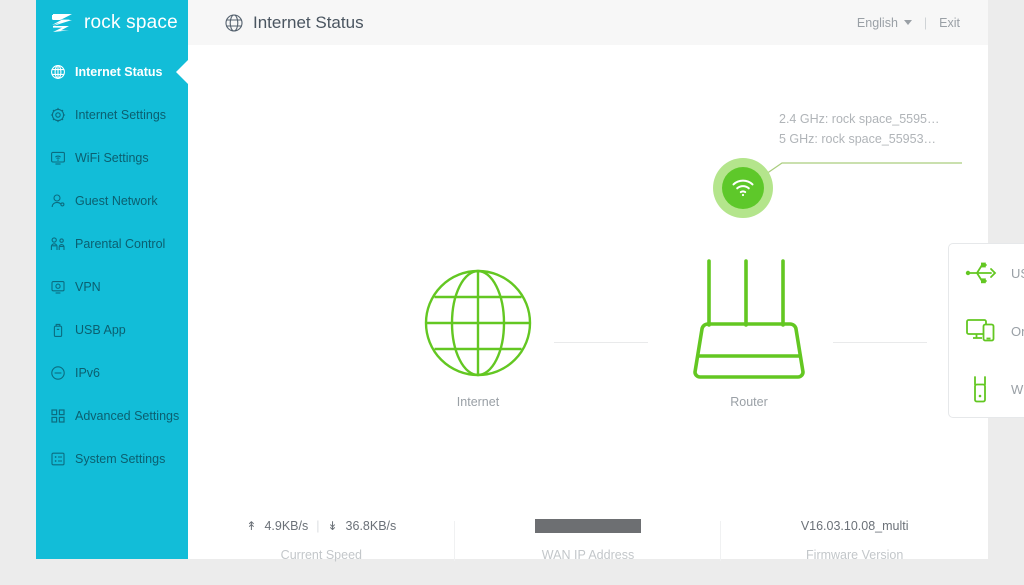 The height and width of the screenshot is (585, 1024). What do you see at coordinates (182, 72) in the screenshot?
I see `active-indicator-arrow` at bounding box center [182, 72].